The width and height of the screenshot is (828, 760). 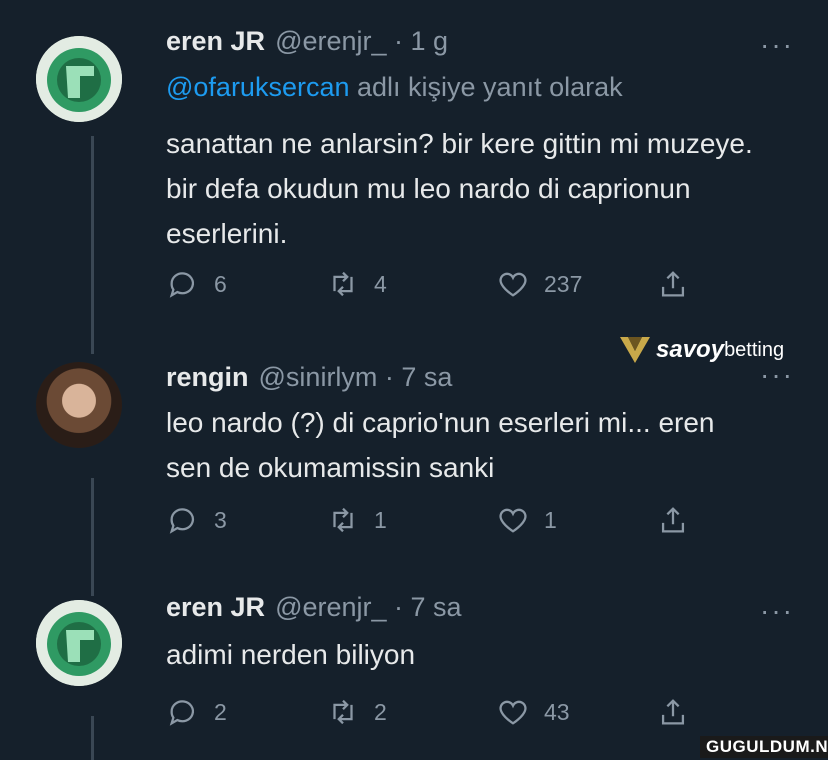 What do you see at coordinates (356, 712) in the screenshot?
I see `retweet-button: 2` at bounding box center [356, 712].